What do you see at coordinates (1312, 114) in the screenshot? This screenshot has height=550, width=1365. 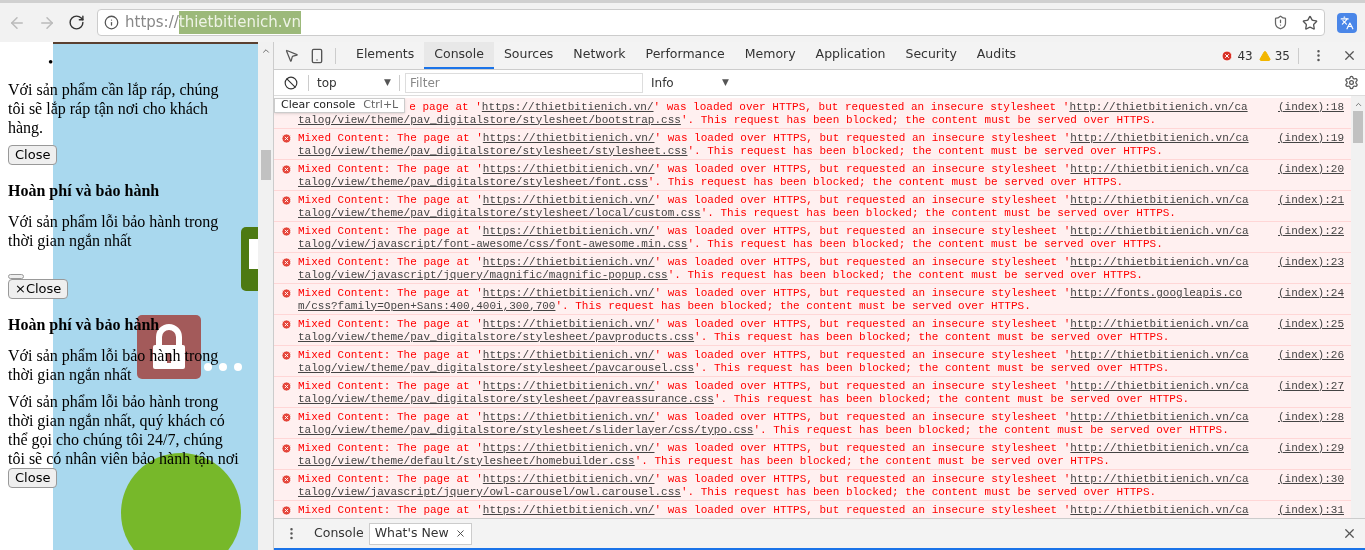 I see `source-link: (index):18` at bounding box center [1312, 114].